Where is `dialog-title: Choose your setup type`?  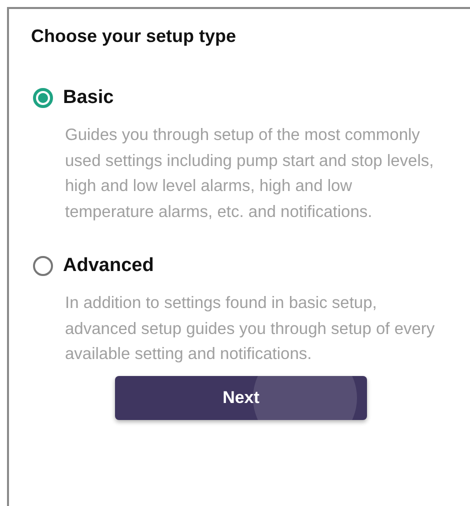 dialog-title: Choose your setup type is located at coordinates (134, 36).